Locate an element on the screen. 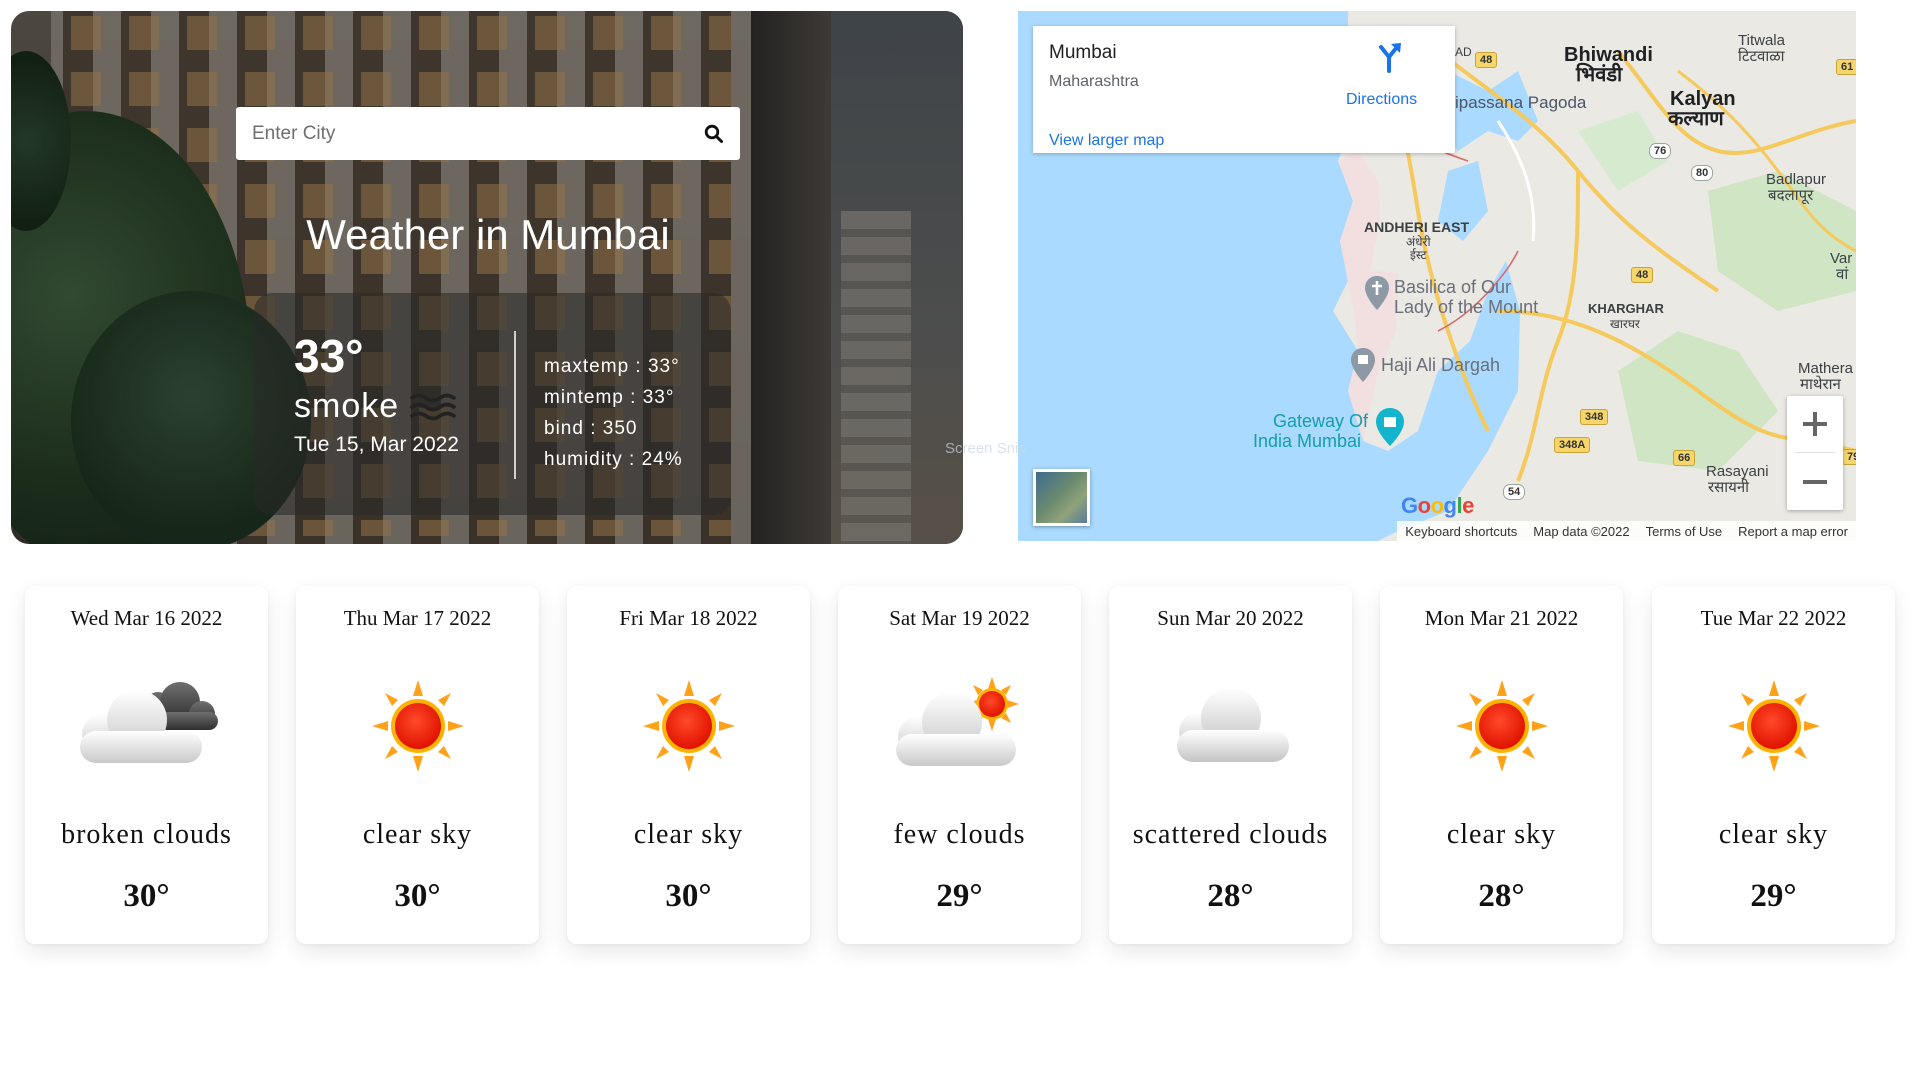  search-icon is located at coordinates (713, 133).